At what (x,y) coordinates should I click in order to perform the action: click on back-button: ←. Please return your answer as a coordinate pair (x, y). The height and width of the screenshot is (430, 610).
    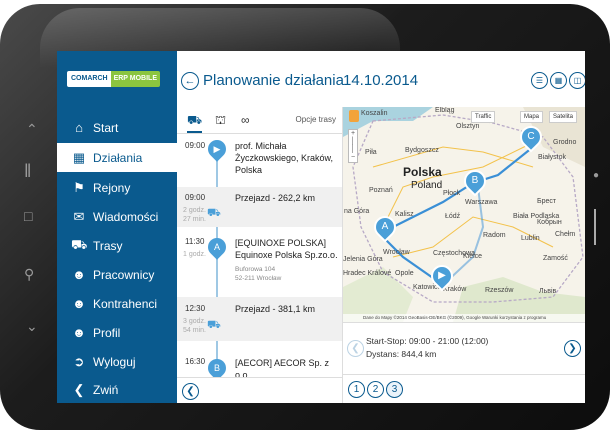
    Looking at the image, I should click on (190, 81).